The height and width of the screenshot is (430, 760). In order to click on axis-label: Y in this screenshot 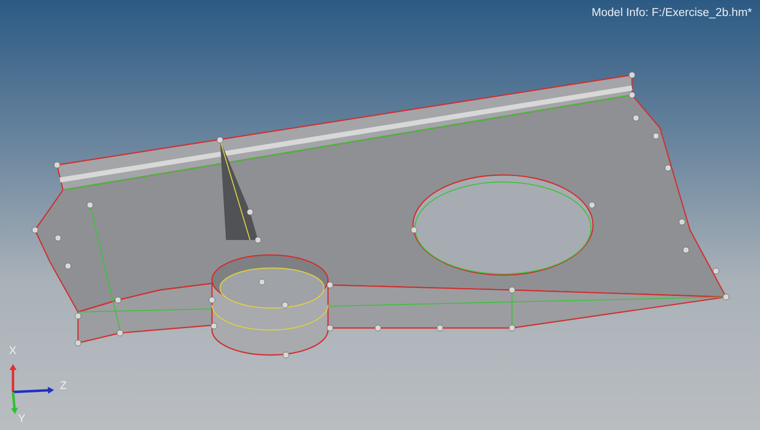, I will do `click(22, 419)`.